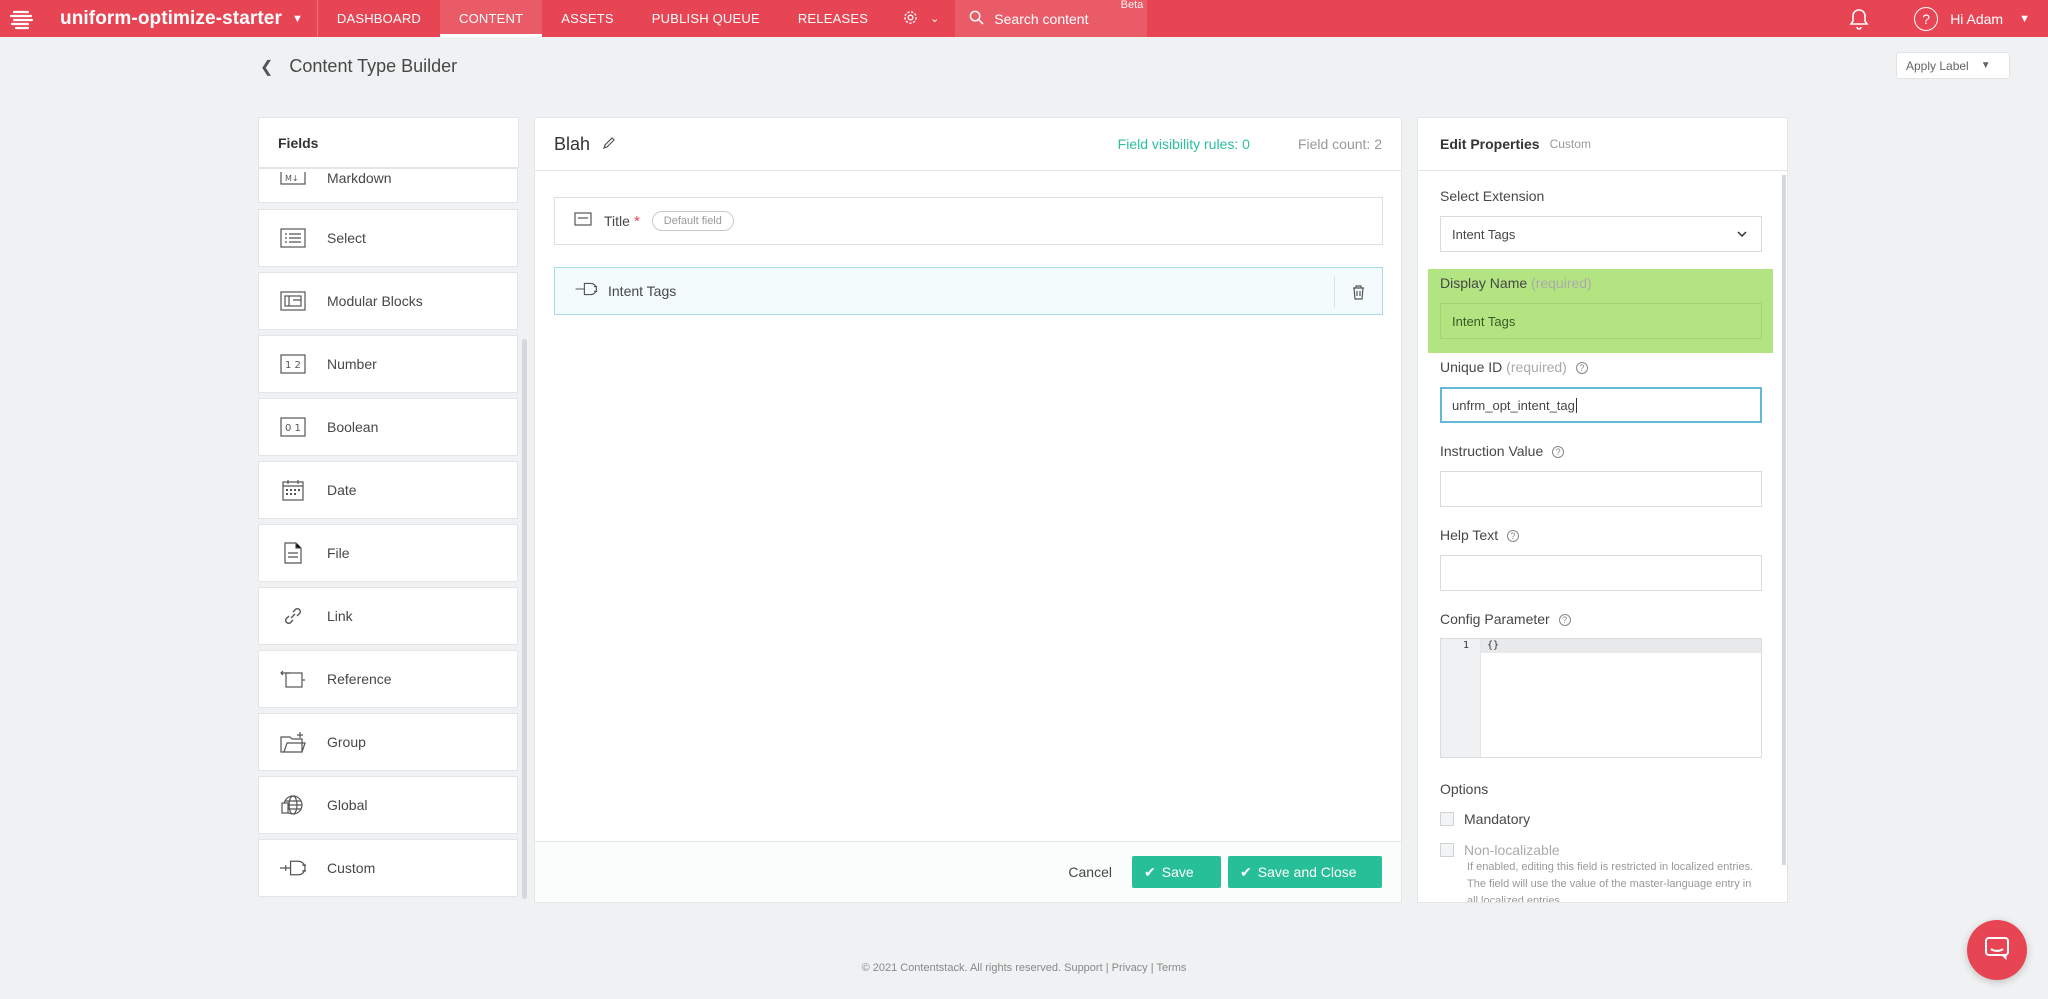 The width and height of the screenshot is (2048, 999). I want to click on contentstack-logo-icon, so click(22, 18).